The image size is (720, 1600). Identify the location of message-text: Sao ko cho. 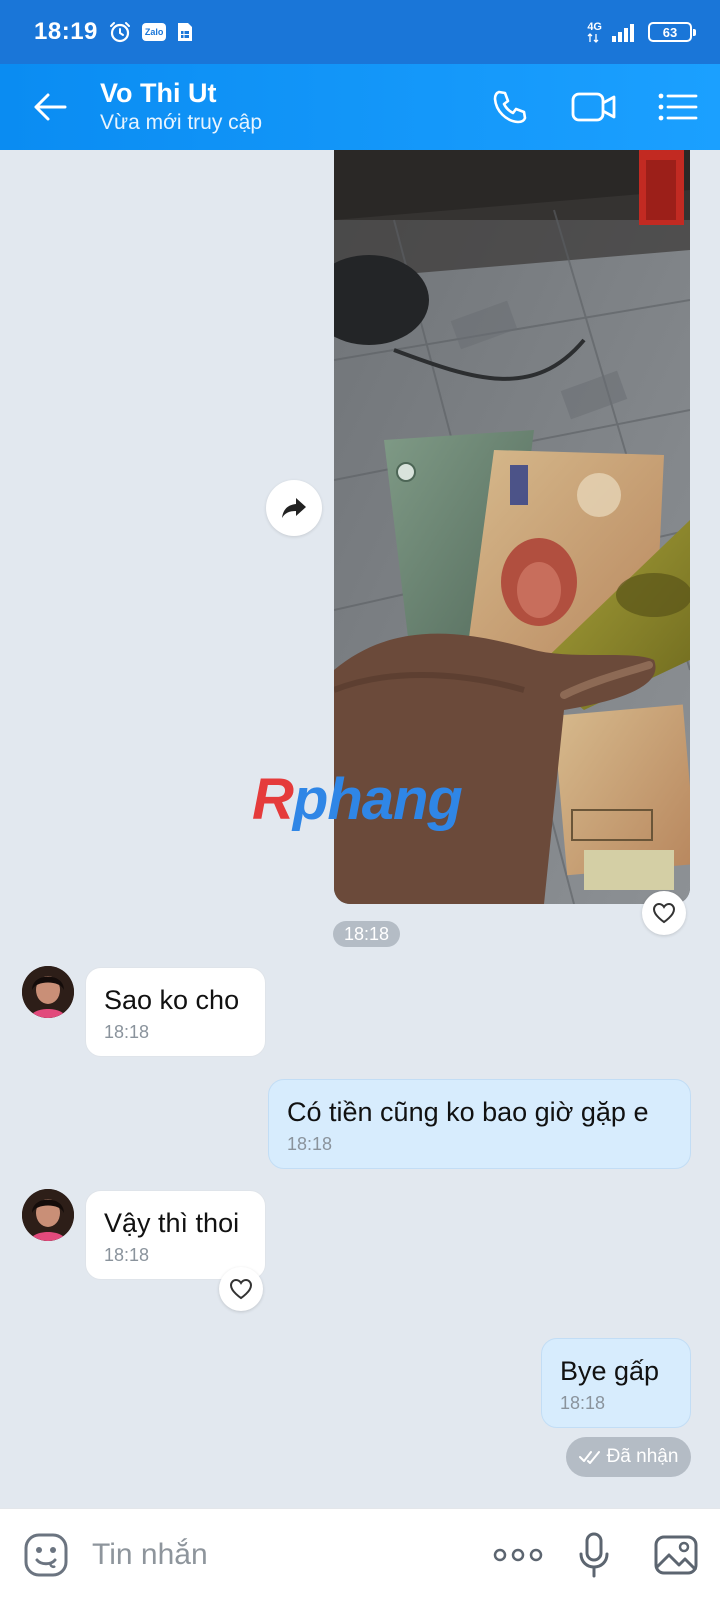
(172, 1000).